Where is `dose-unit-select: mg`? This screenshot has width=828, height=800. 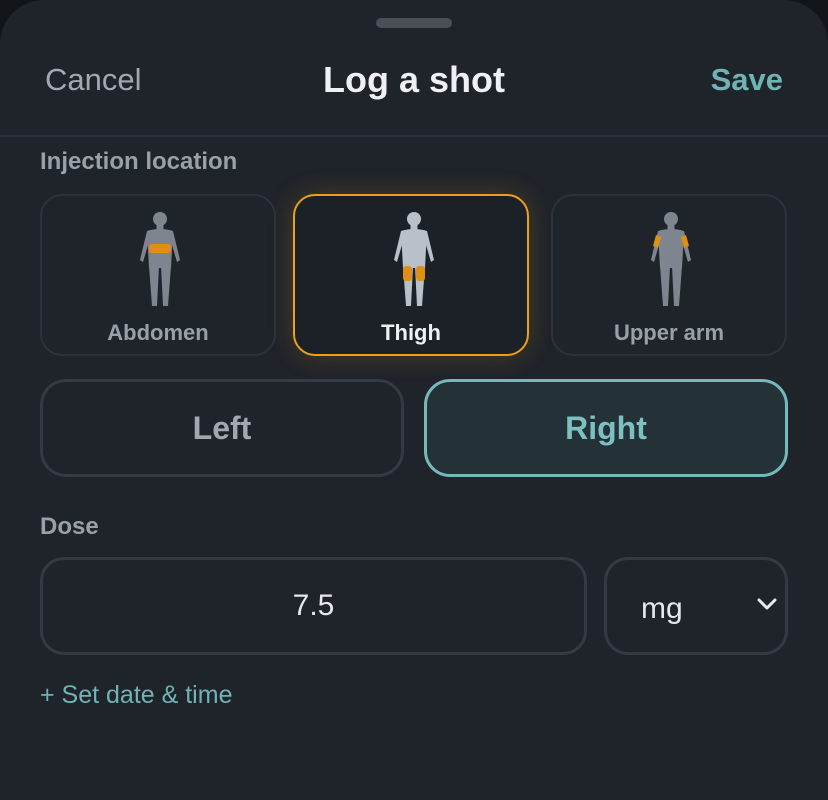 dose-unit-select: mg is located at coordinates (696, 606).